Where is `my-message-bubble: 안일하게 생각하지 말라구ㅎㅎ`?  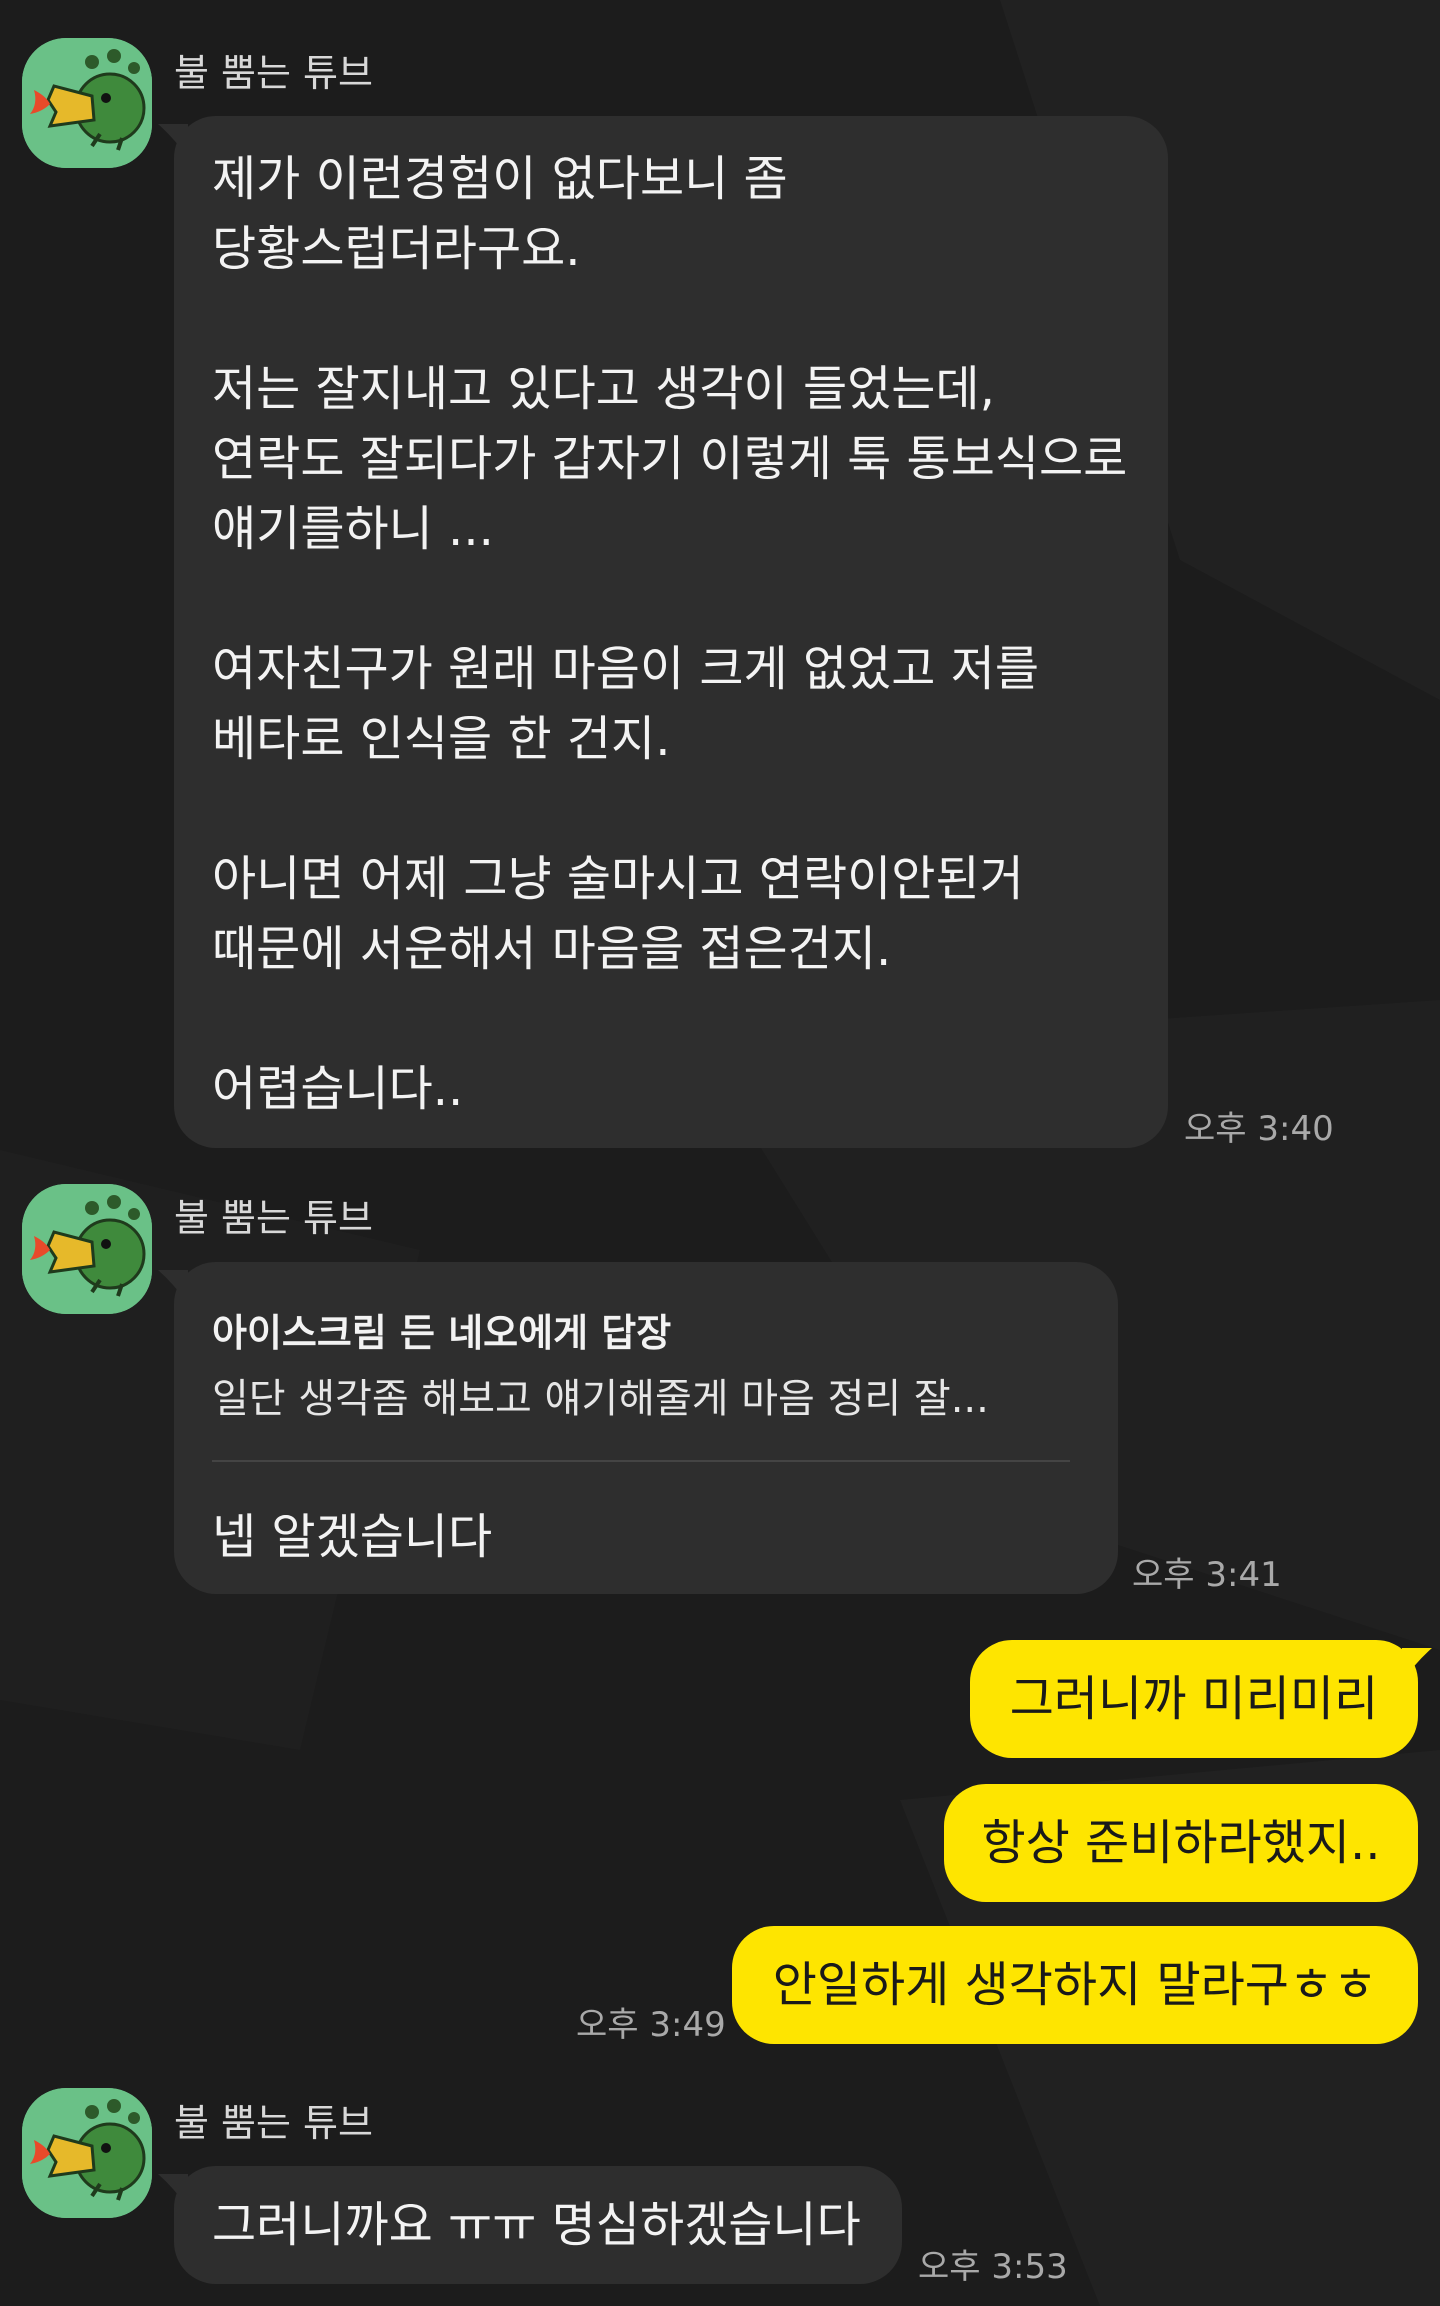 my-message-bubble: 안일하게 생각하지 말라구ㅎㅎ is located at coordinates (1075, 1985).